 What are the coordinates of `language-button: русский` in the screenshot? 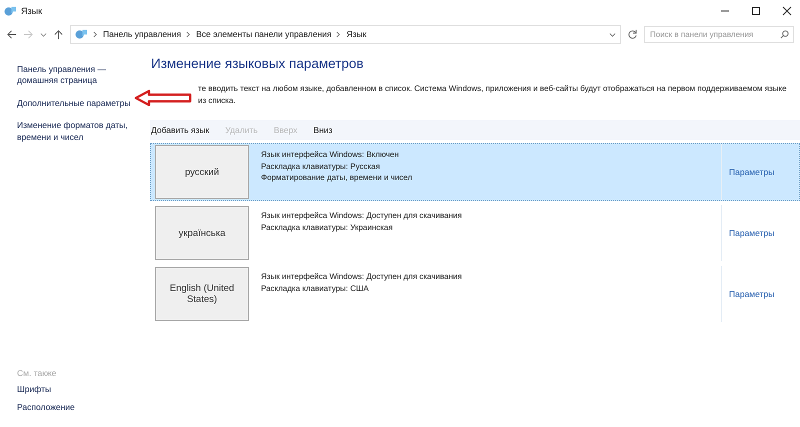 It's located at (202, 172).